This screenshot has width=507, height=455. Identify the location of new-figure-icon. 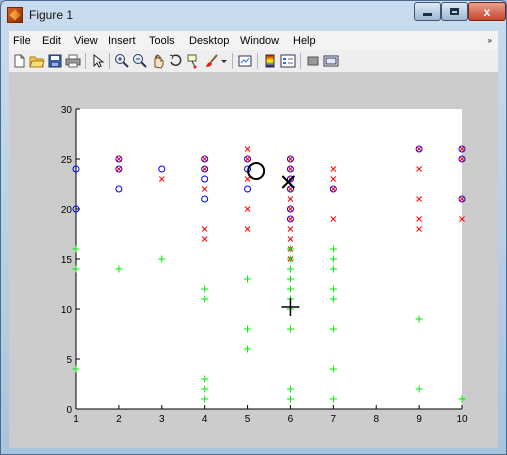
(19, 61).